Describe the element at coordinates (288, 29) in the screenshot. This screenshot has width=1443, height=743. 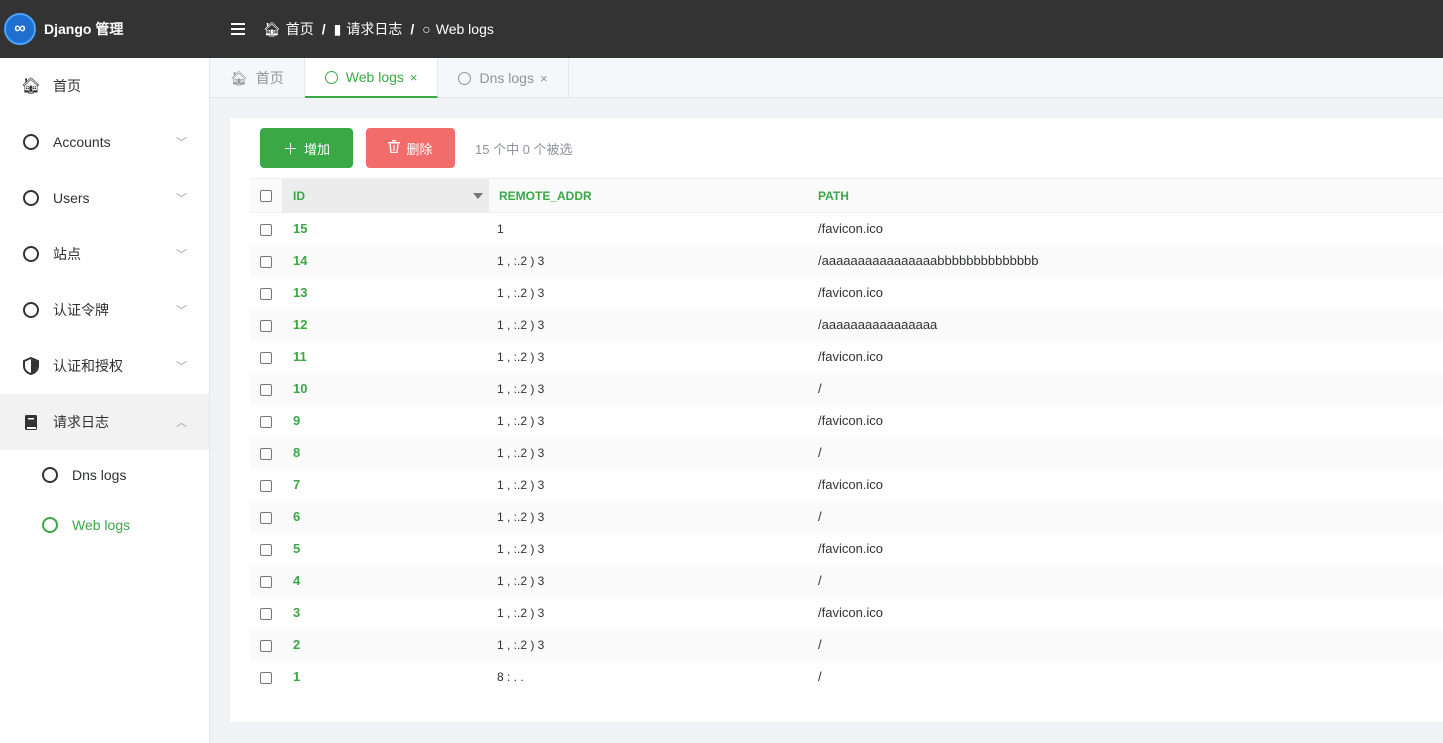
I see `breadcrumb-home: 🏠︎ 首页` at that location.